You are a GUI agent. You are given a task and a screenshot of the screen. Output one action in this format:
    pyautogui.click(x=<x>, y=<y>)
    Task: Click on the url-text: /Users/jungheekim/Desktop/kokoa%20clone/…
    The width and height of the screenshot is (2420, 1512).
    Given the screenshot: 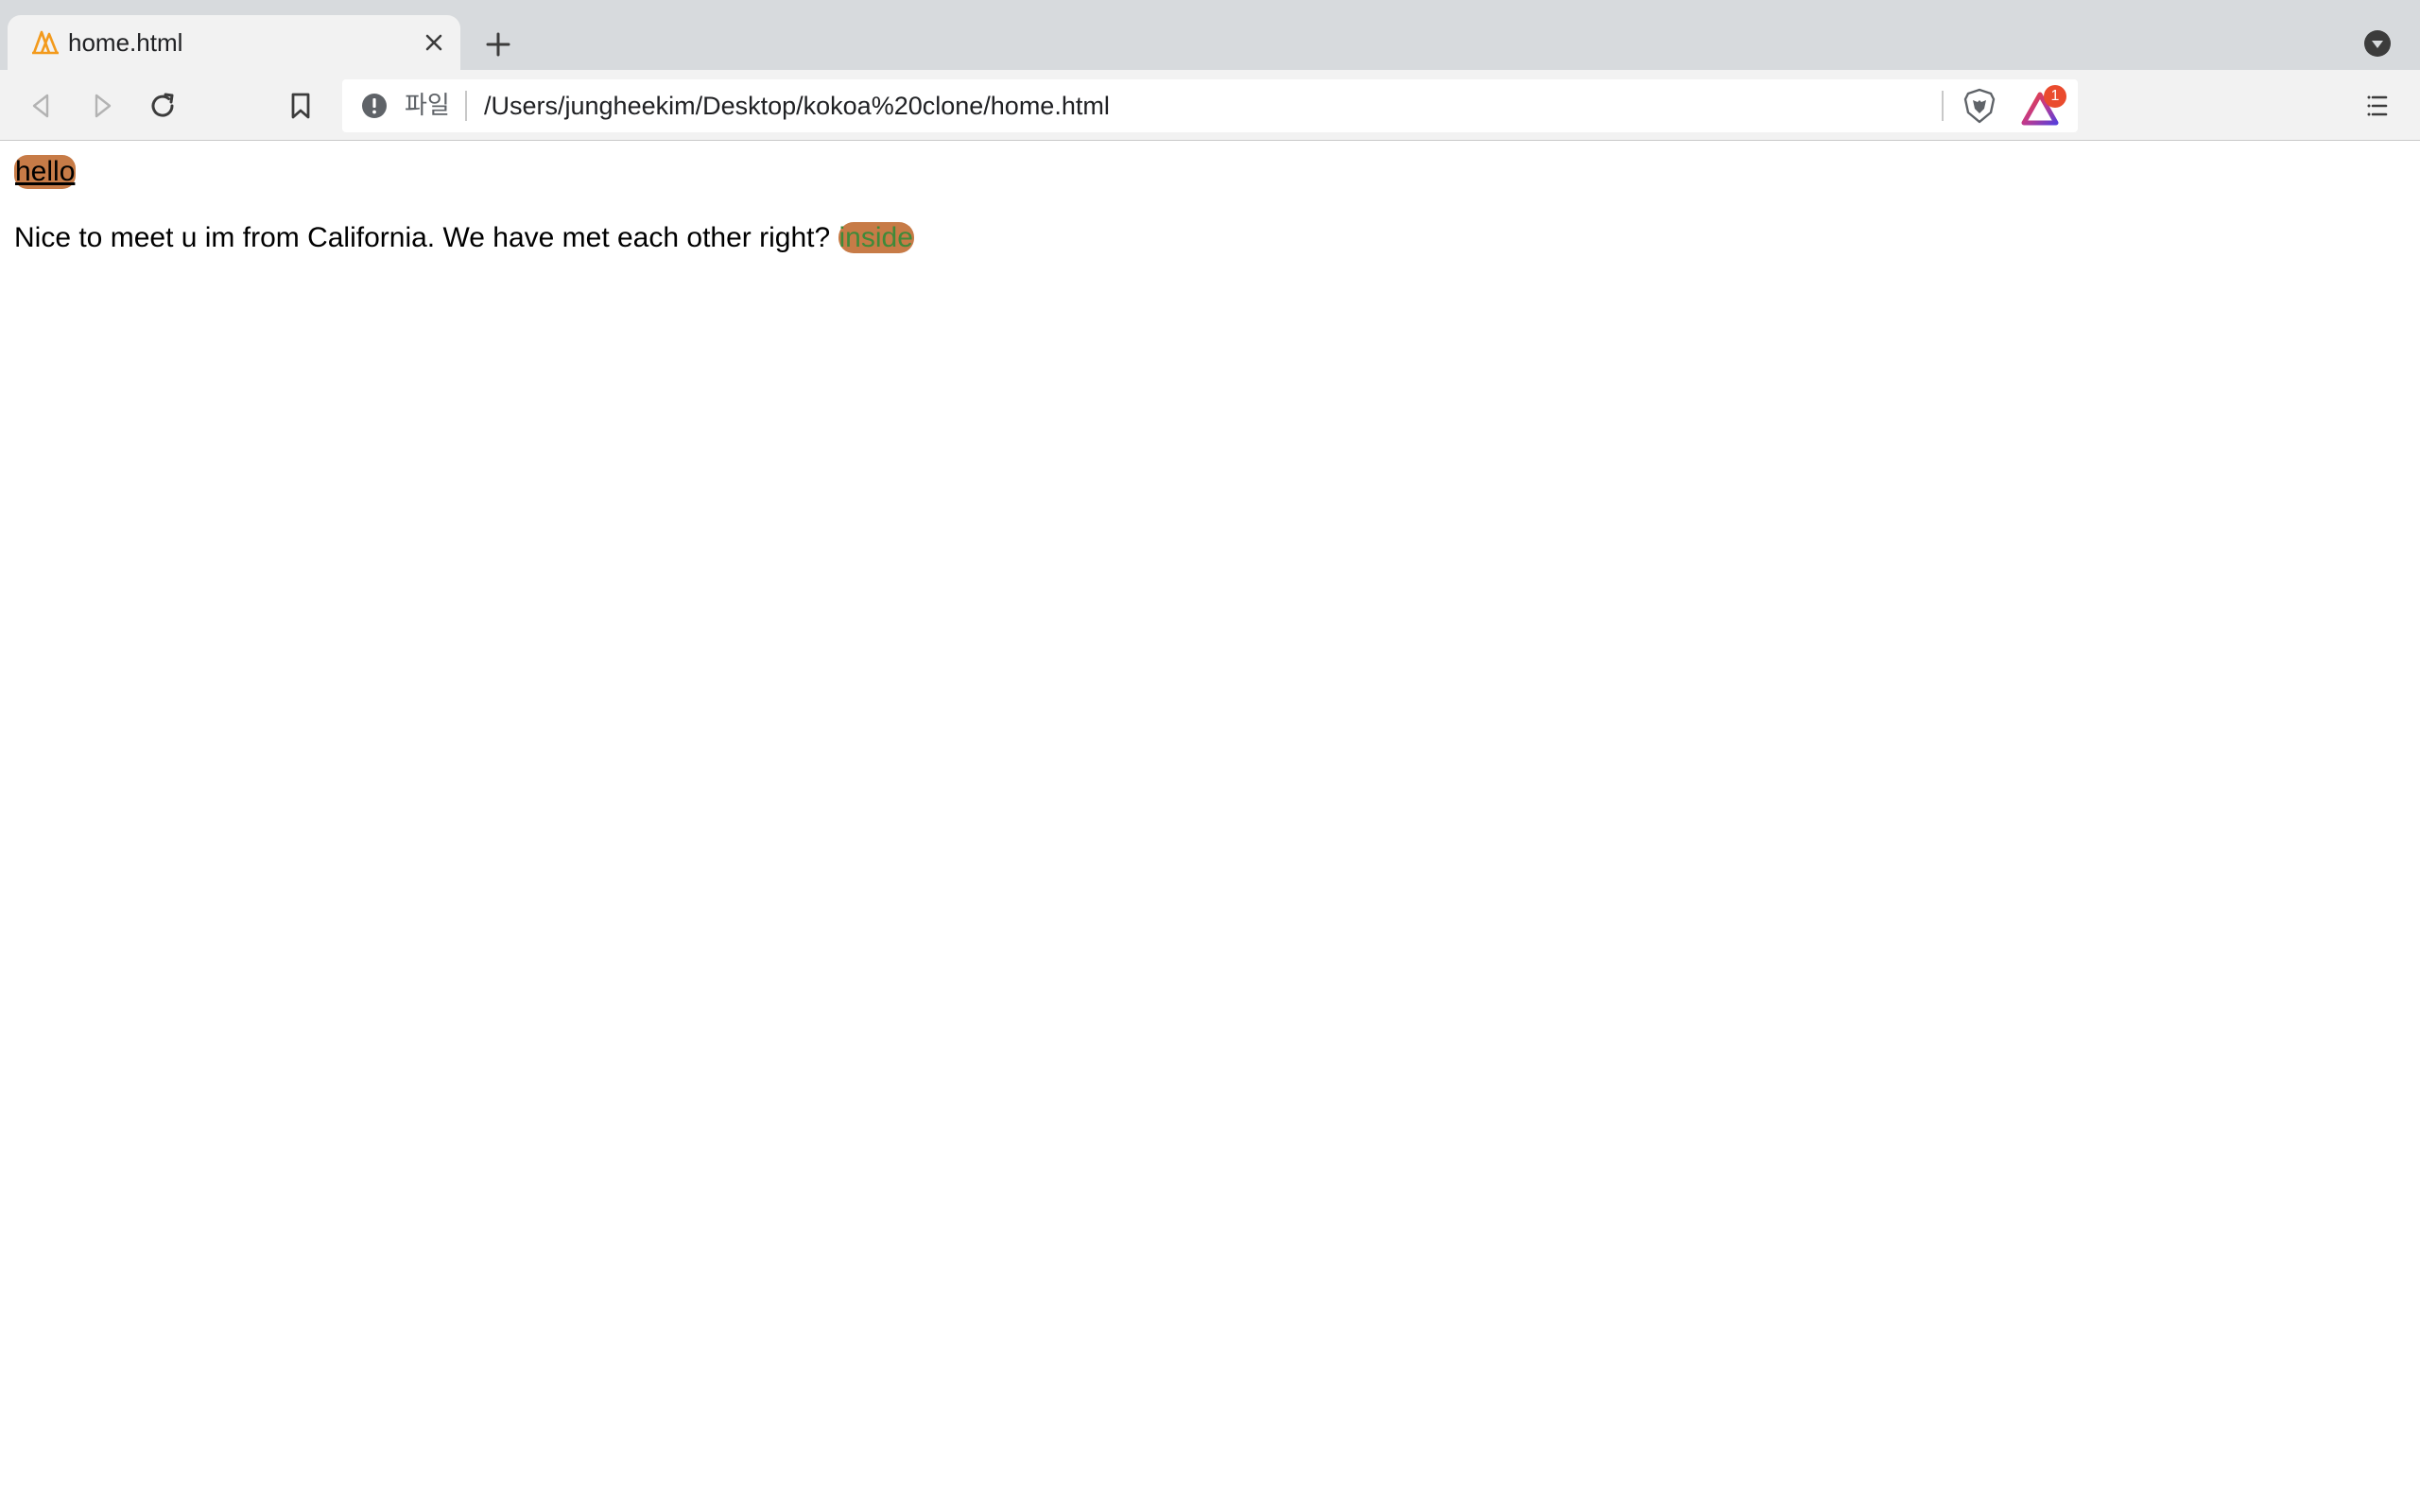 What is the action you would take?
    pyautogui.click(x=797, y=106)
    